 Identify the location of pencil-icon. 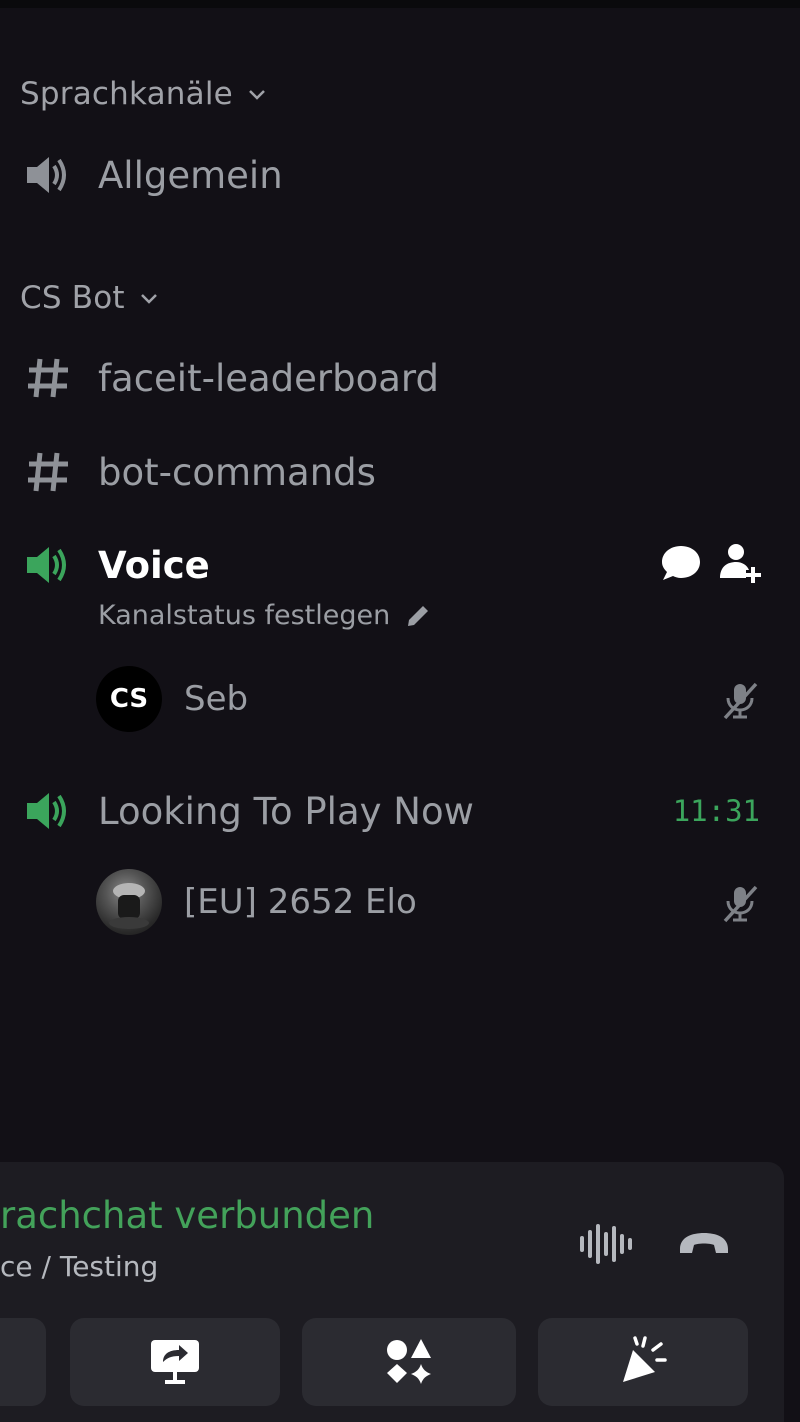
(418, 615).